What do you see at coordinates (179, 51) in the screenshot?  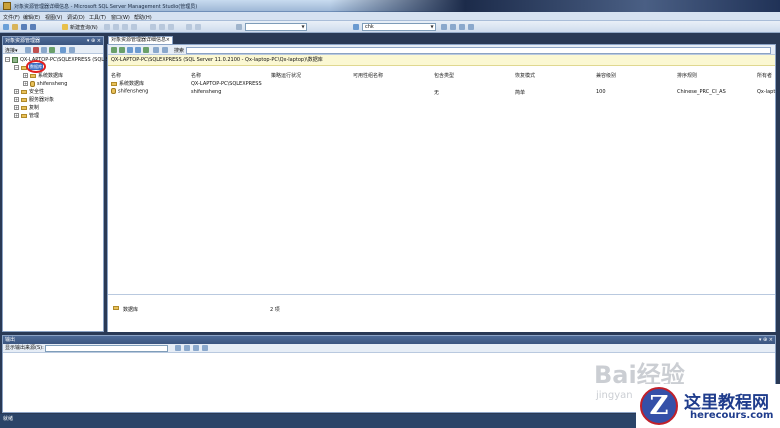 I see `search-label: 搜索` at bounding box center [179, 51].